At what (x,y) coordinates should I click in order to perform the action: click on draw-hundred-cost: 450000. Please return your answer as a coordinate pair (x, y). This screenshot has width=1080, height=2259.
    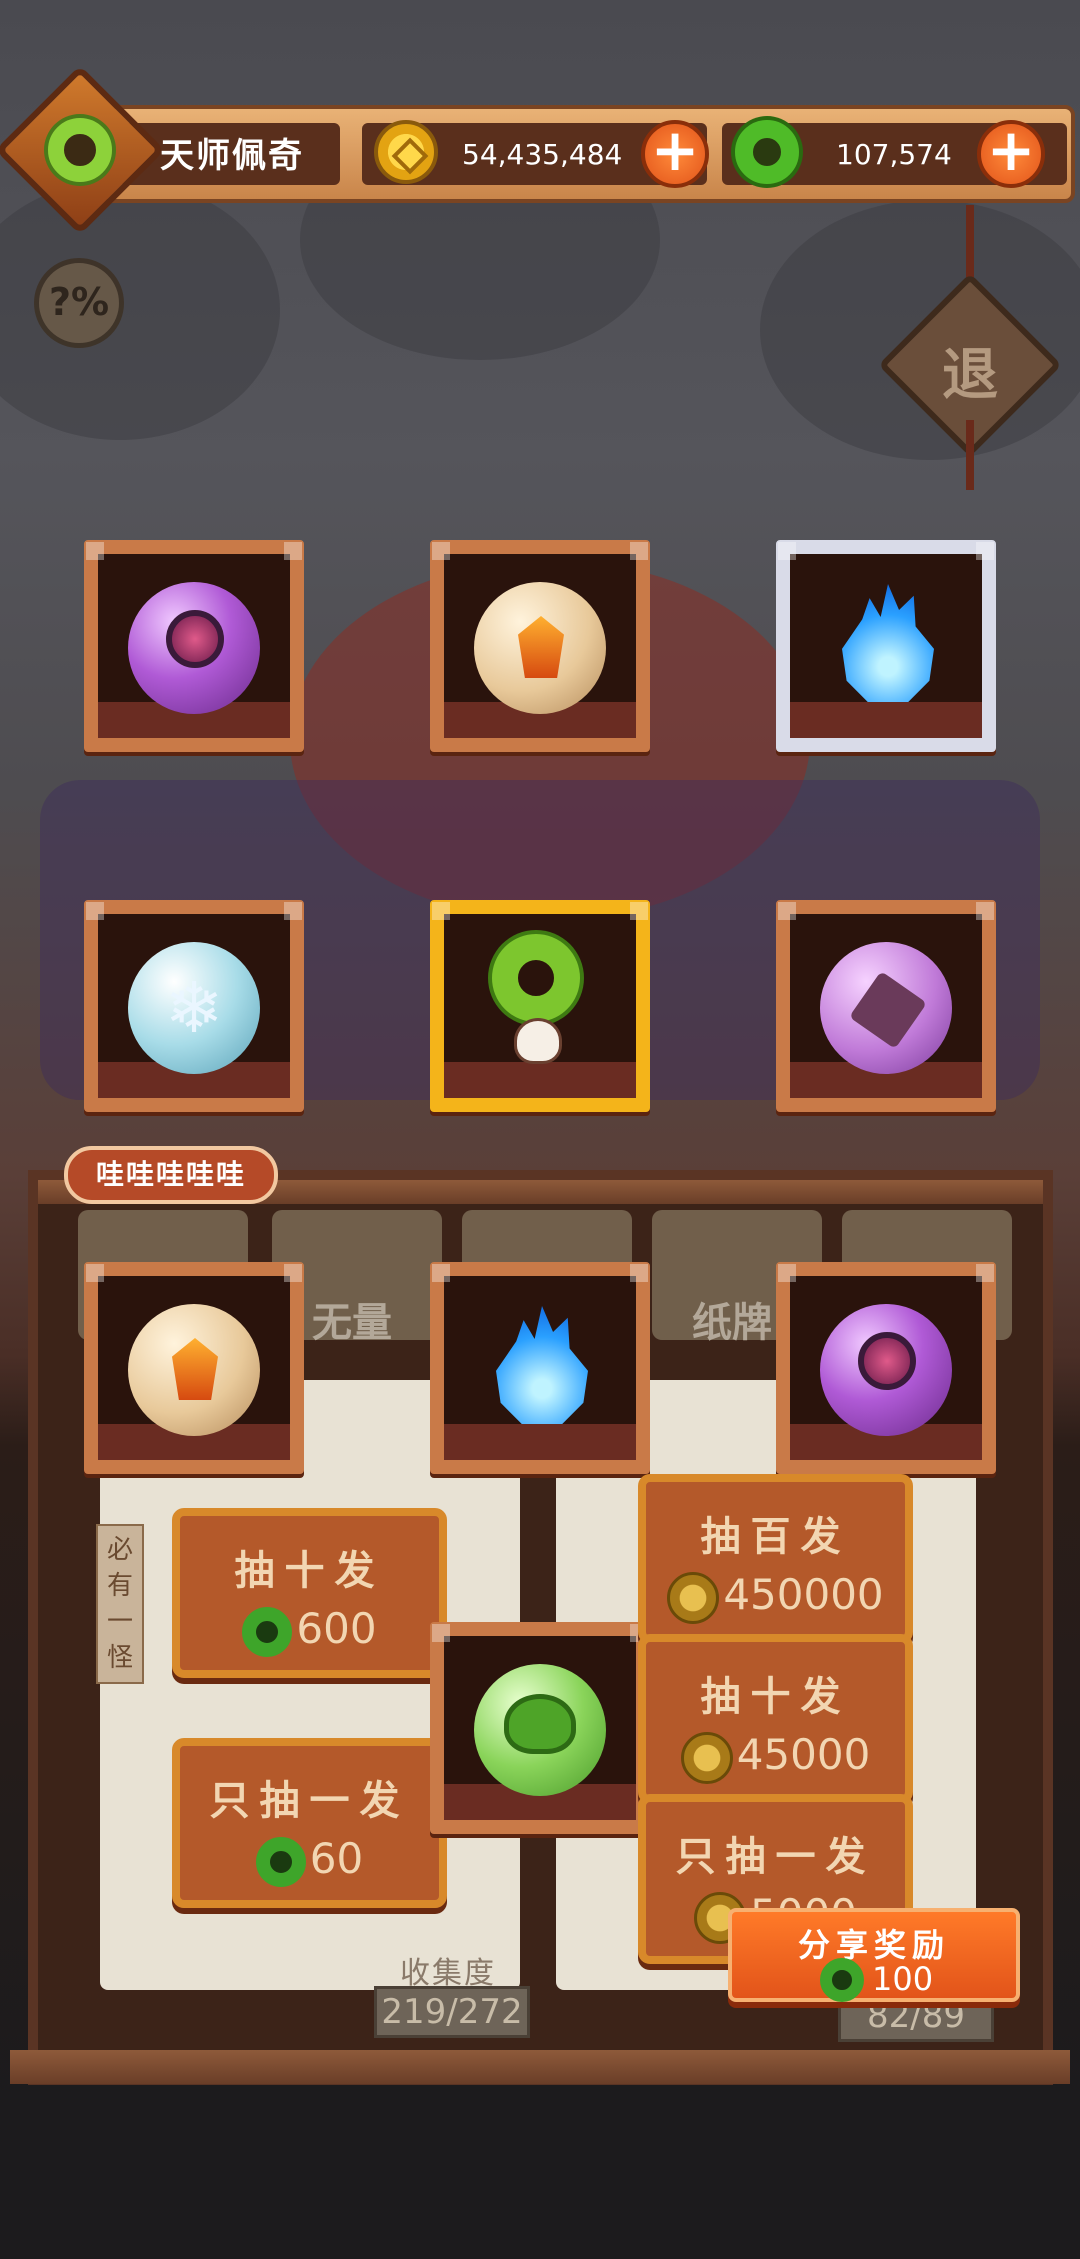
    Looking at the image, I should click on (775, 1597).